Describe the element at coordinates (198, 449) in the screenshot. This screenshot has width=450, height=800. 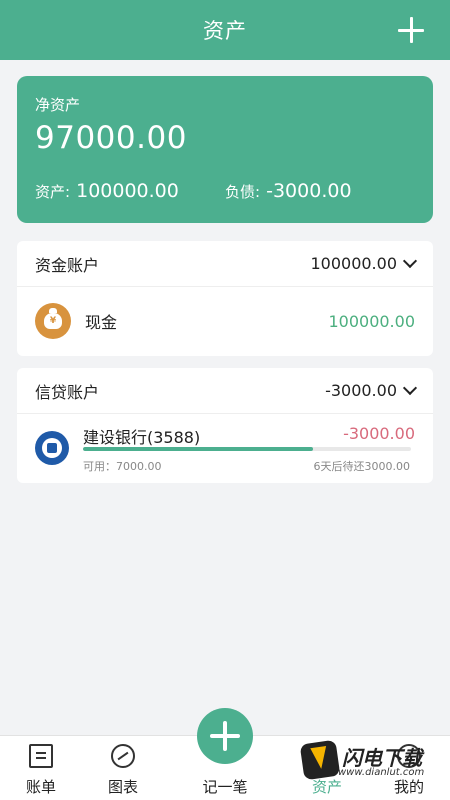
I see `credit-usage-fill` at that location.